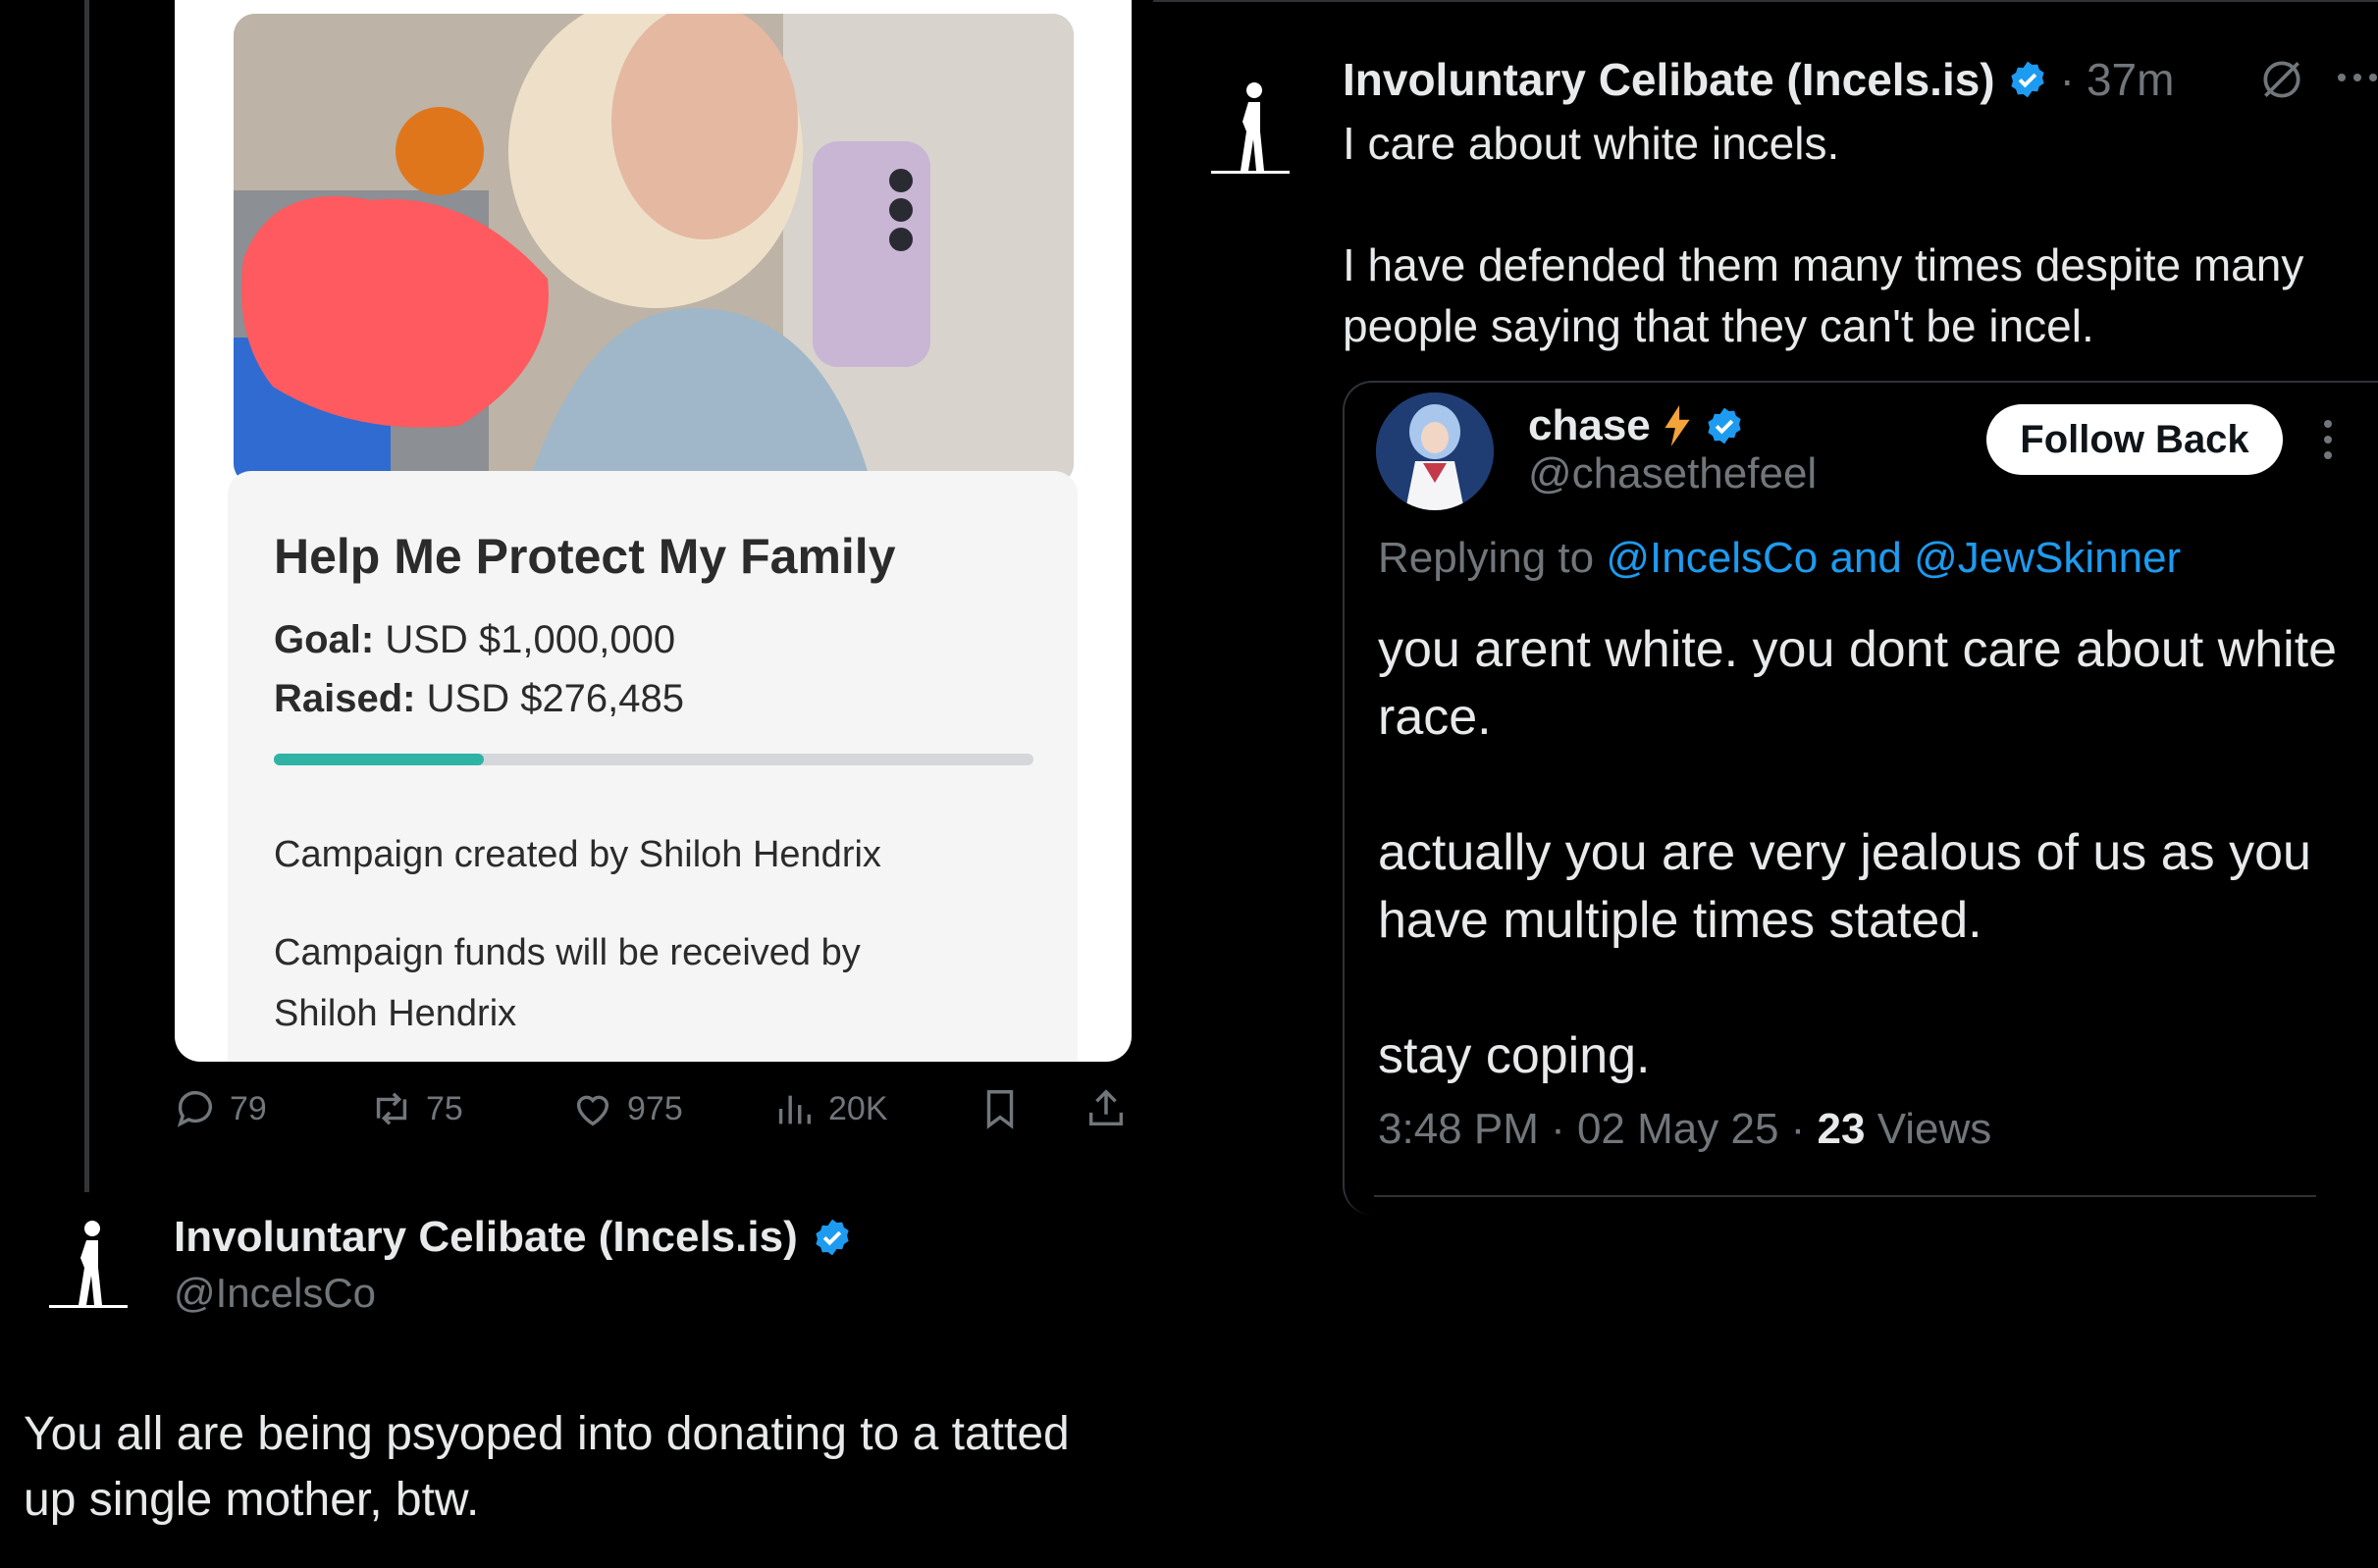  I want to click on funds-recipient-label: Campaign funds will be received by, so click(567, 952).